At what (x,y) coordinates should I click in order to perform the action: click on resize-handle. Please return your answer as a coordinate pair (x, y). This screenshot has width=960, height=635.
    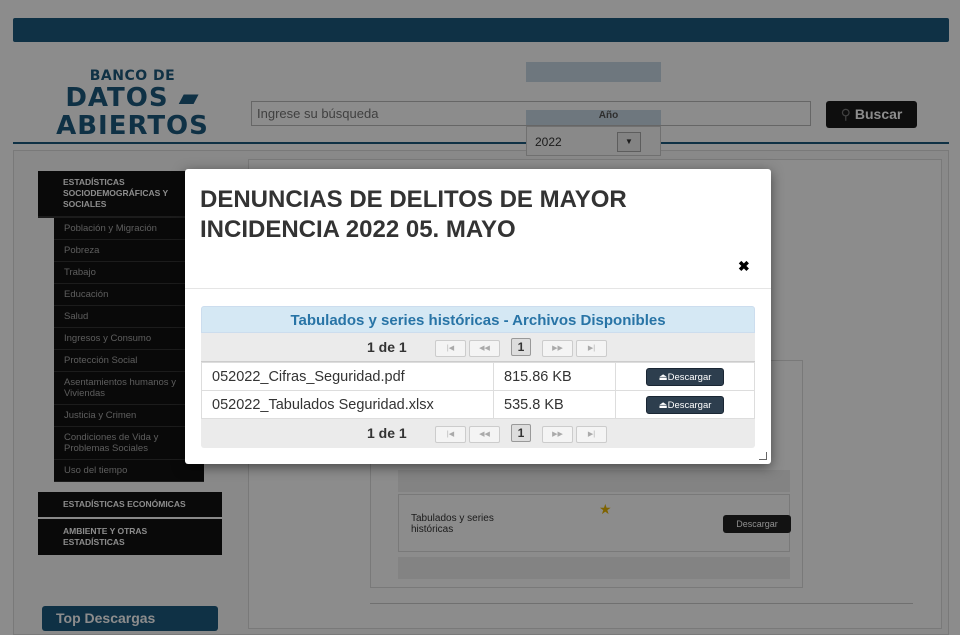
    Looking at the image, I should click on (763, 456).